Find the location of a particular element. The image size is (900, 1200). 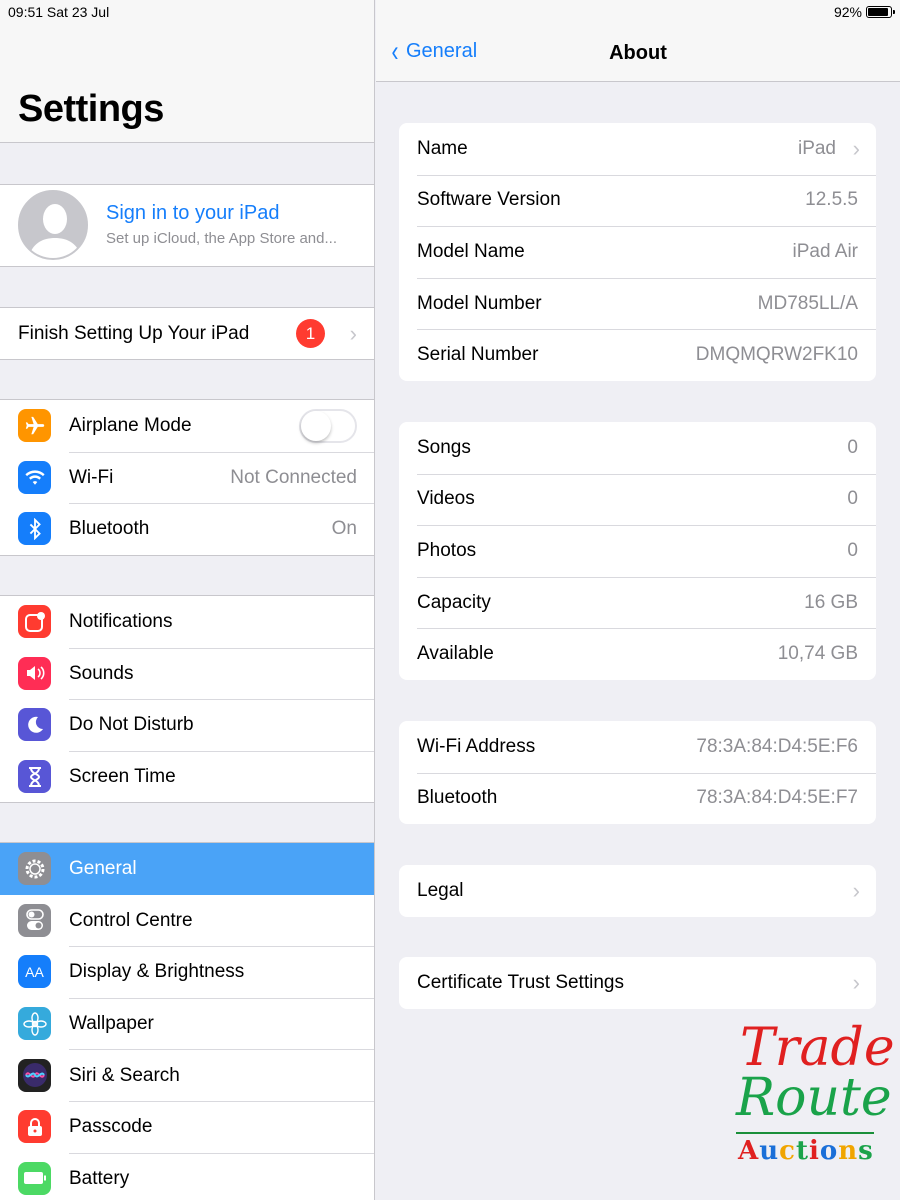

sidebar-item-label: Siri & Search is located at coordinates (124, 1075).